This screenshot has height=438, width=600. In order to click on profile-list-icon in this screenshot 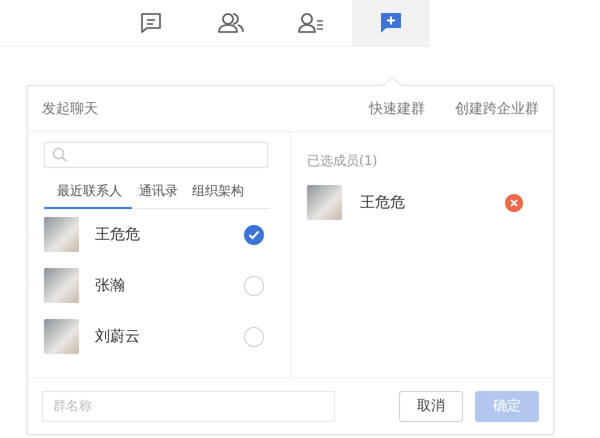, I will do `click(311, 23)`.